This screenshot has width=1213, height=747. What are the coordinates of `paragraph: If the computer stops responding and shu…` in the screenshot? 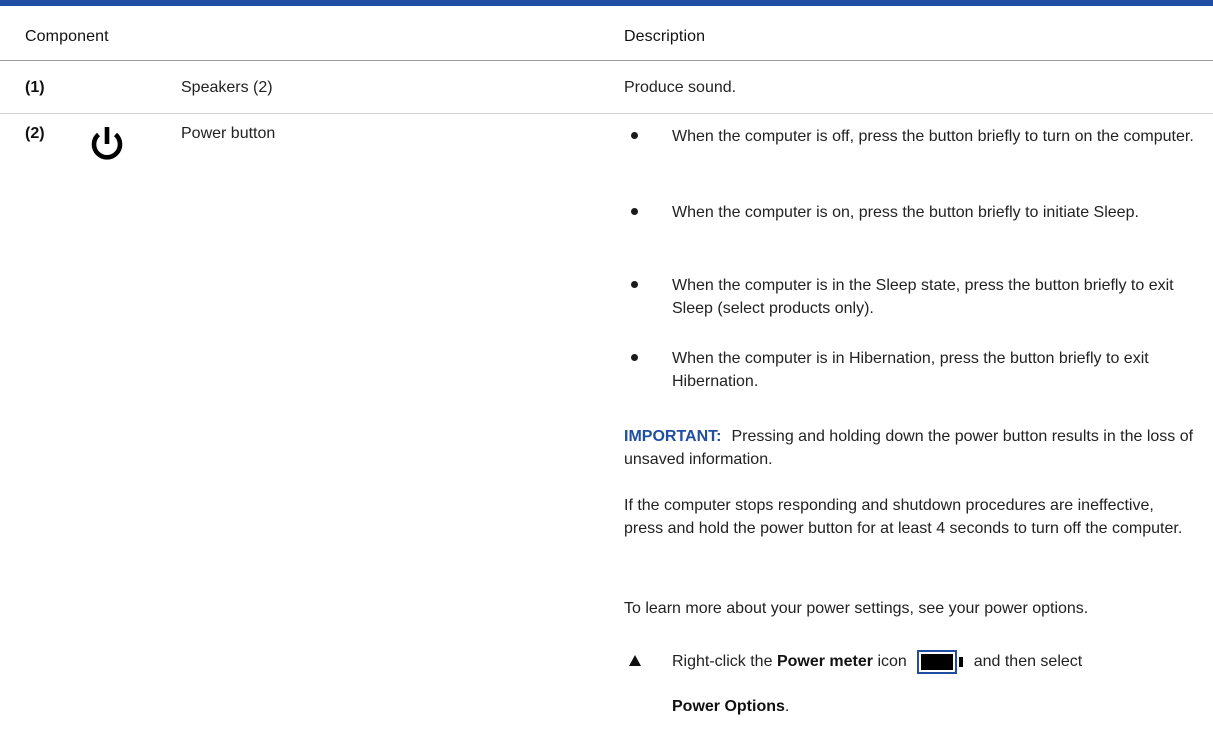 It's located at (903, 517).